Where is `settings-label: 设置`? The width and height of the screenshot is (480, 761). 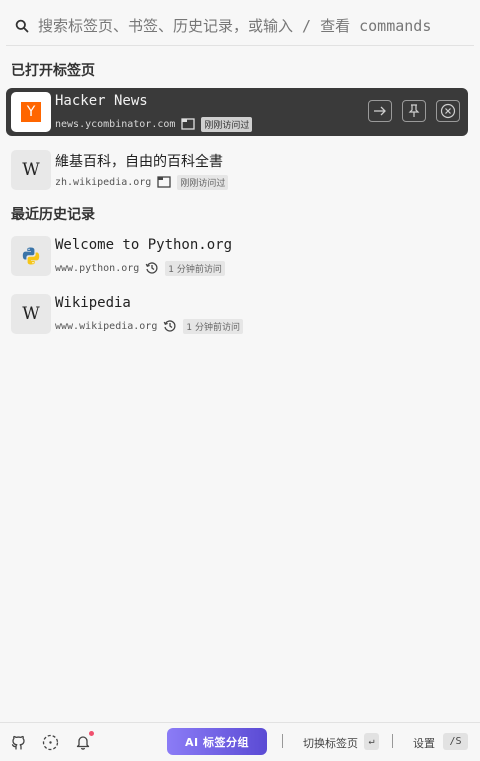
settings-label: 设置 is located at coordinates (424, 743).